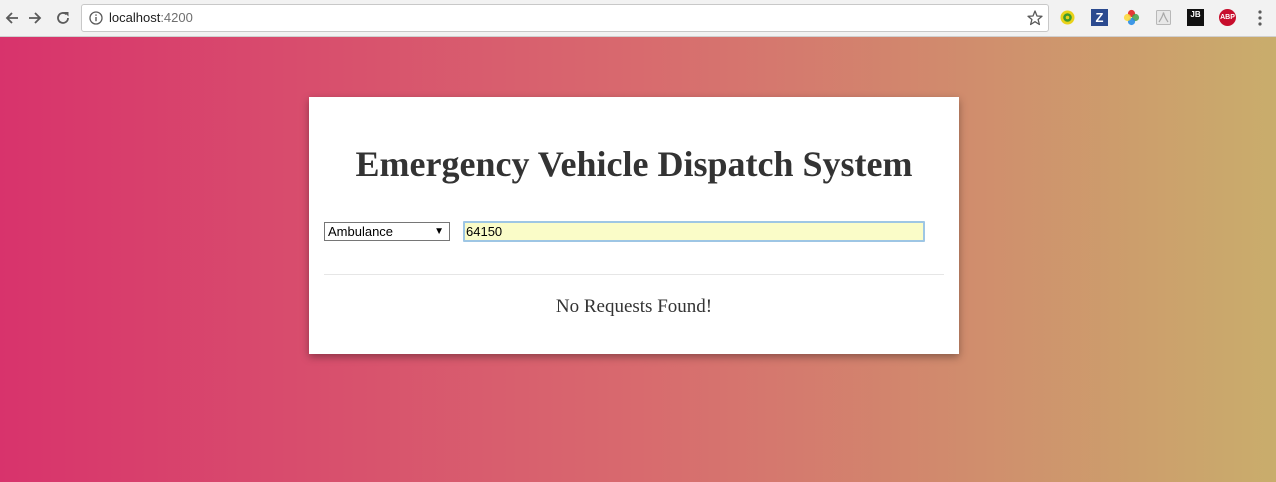 The image size is (1276, 482). I want to click on reload-icon, so click(63, 18).